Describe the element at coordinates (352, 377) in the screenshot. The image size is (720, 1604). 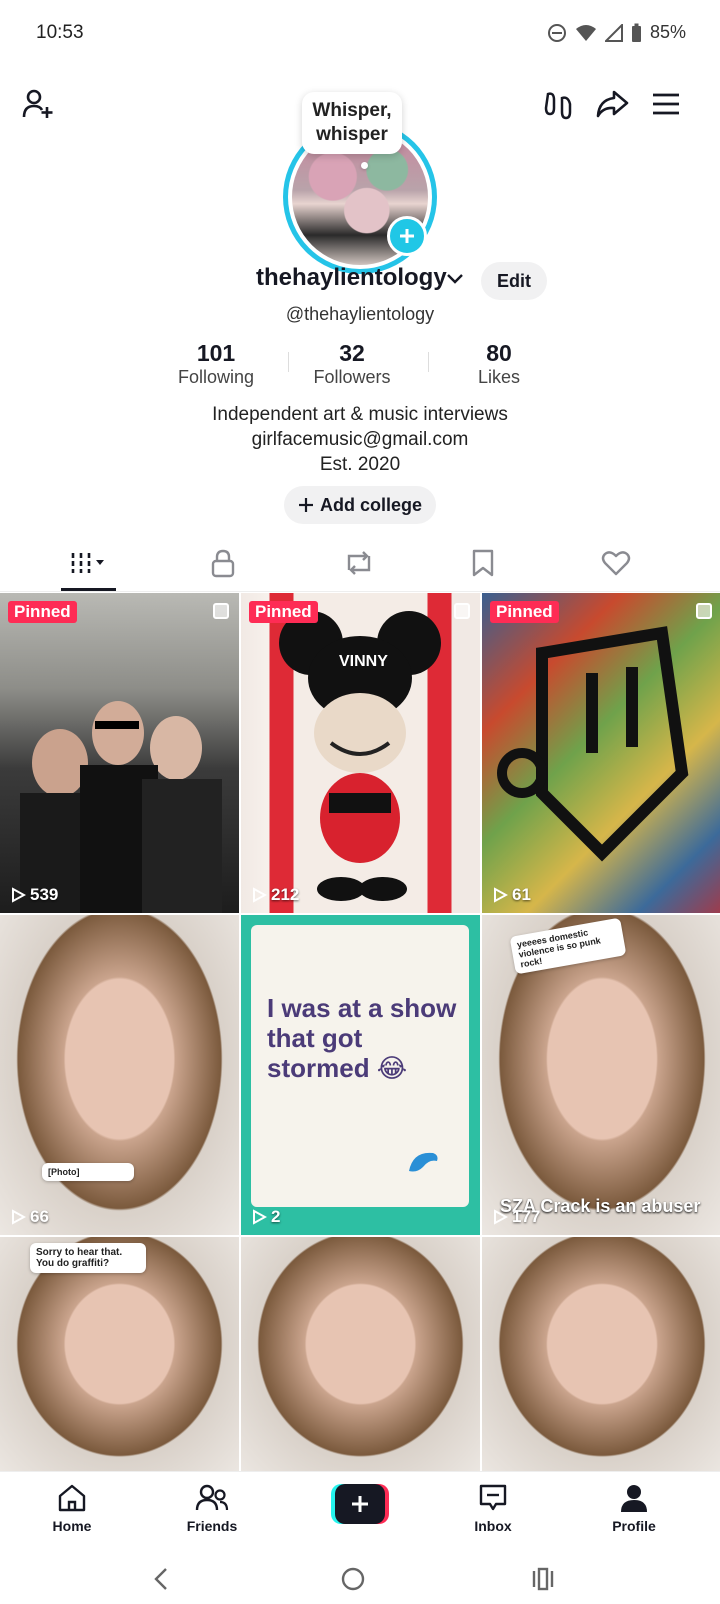
I see `stat-label: Followers` at that location.